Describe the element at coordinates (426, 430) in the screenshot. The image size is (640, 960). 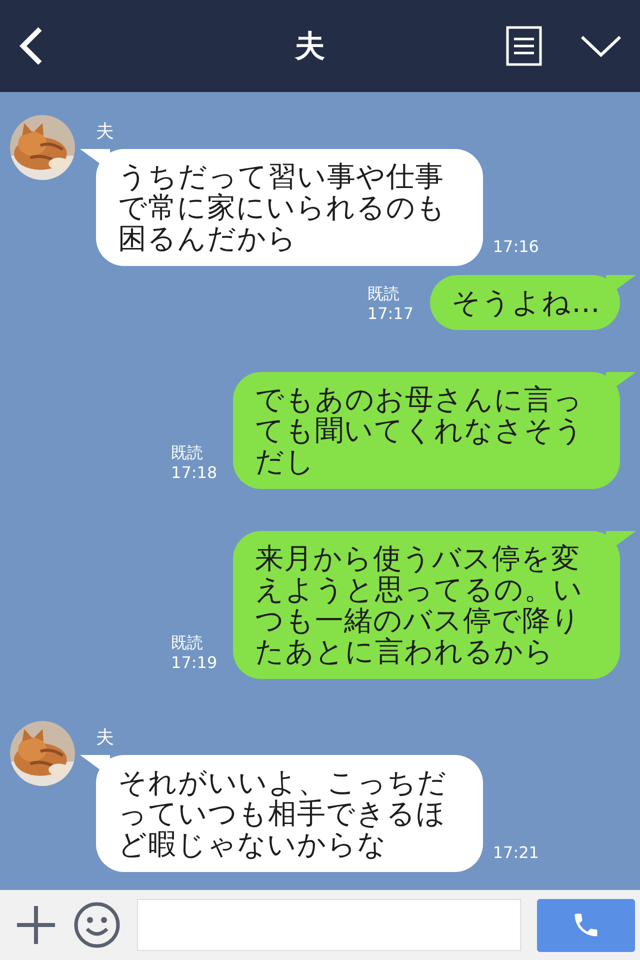
I see `message-bubble: でもあのお母さんに言っても聞いてくれなさそうだし` at that location.